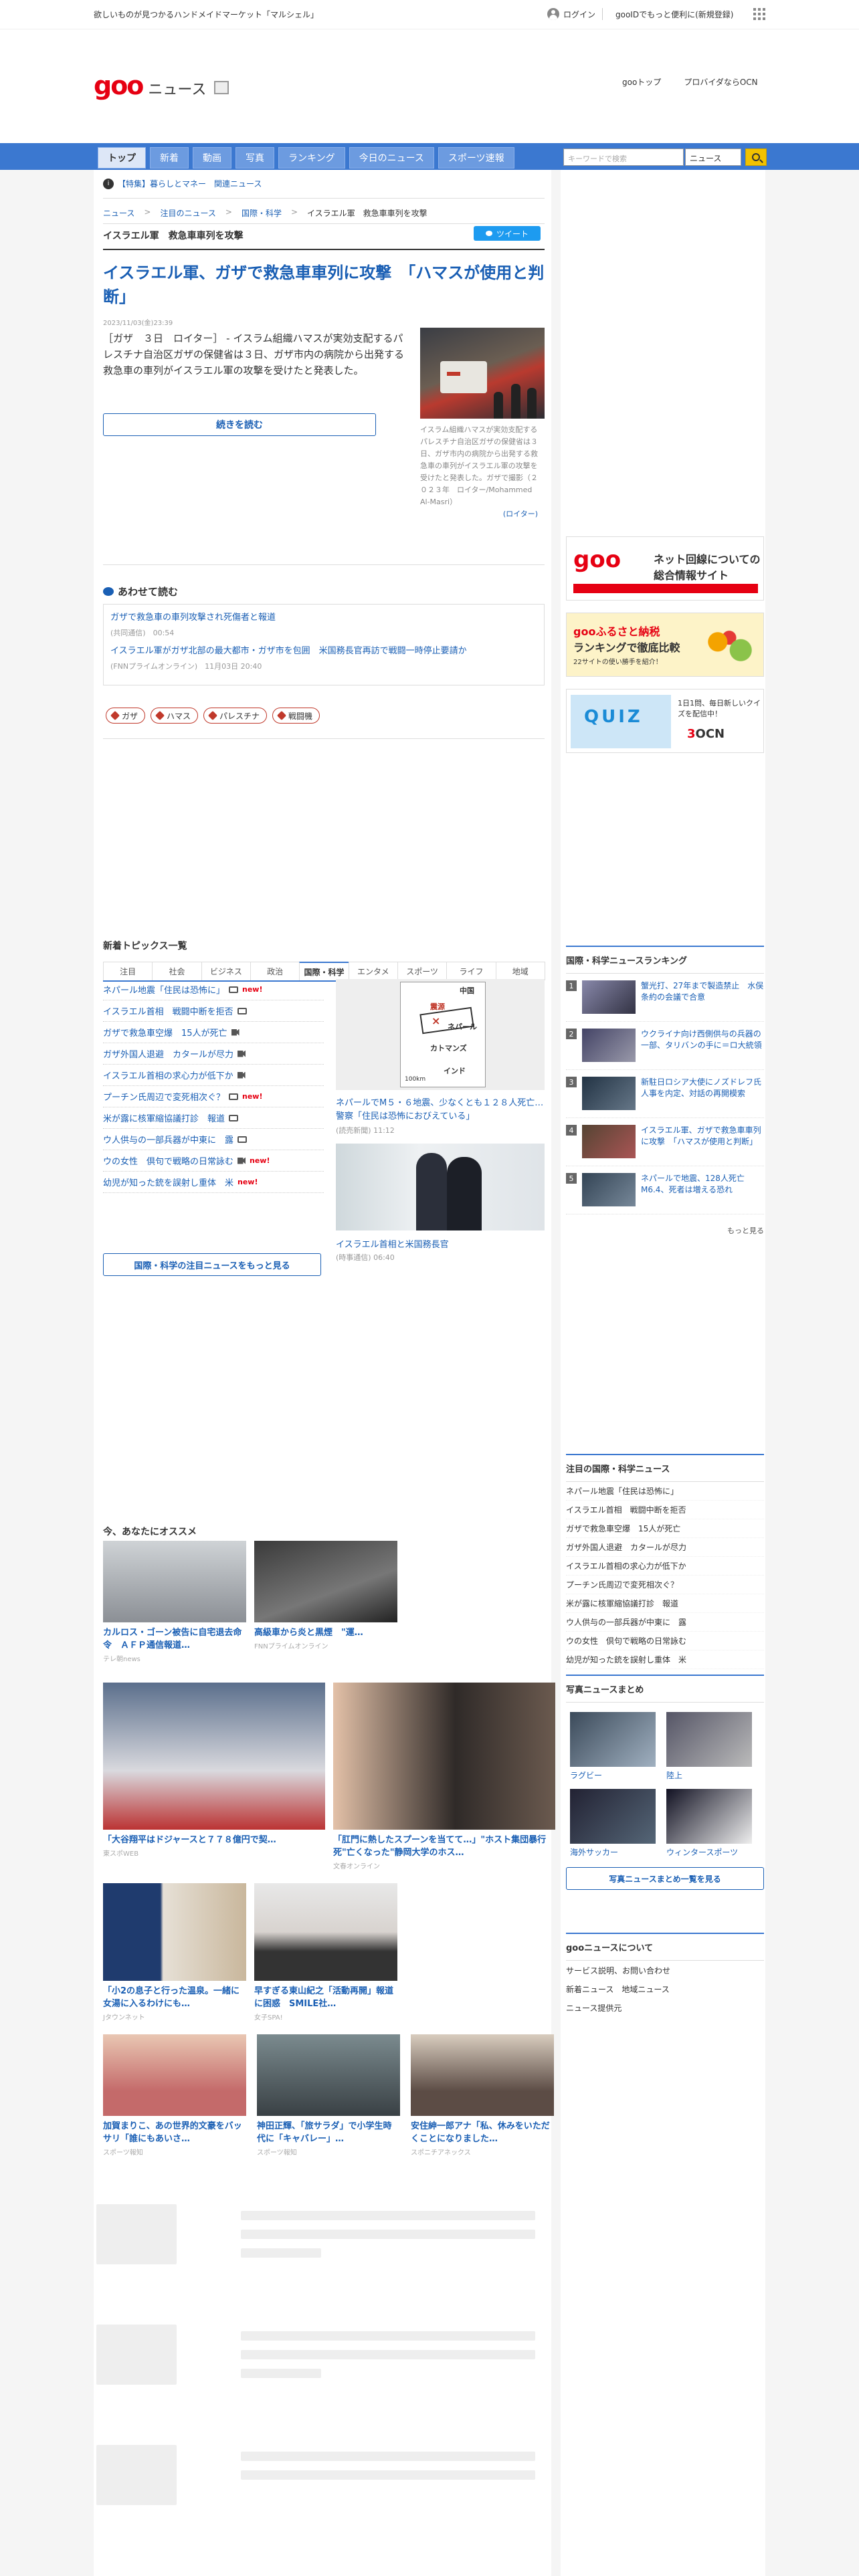 The image size is (859, 2576). I want to click on nav-tab-new: 新着, so click(169, 158).